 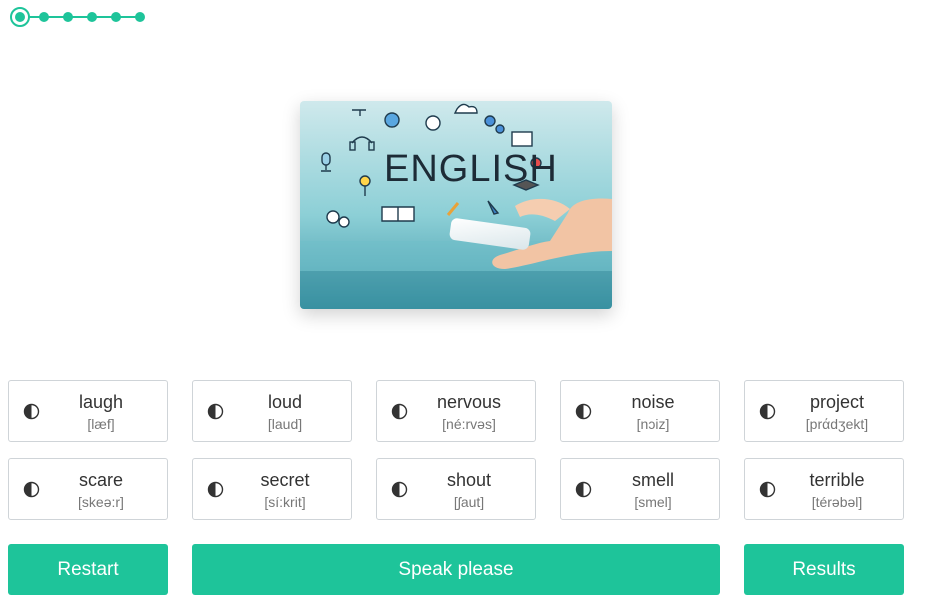 I want to click on word-transcription: [smel], so click(x=653, y=502).